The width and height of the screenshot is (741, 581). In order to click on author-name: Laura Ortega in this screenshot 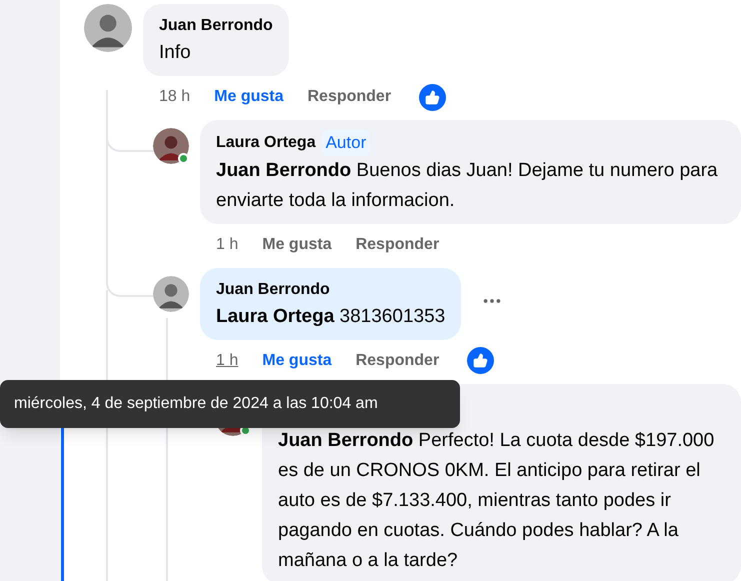, I will do `click(266, 142)`.